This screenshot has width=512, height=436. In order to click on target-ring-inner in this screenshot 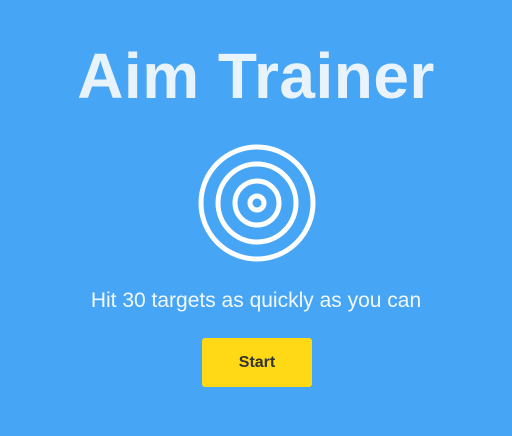, I will do `click(257, 203)`.